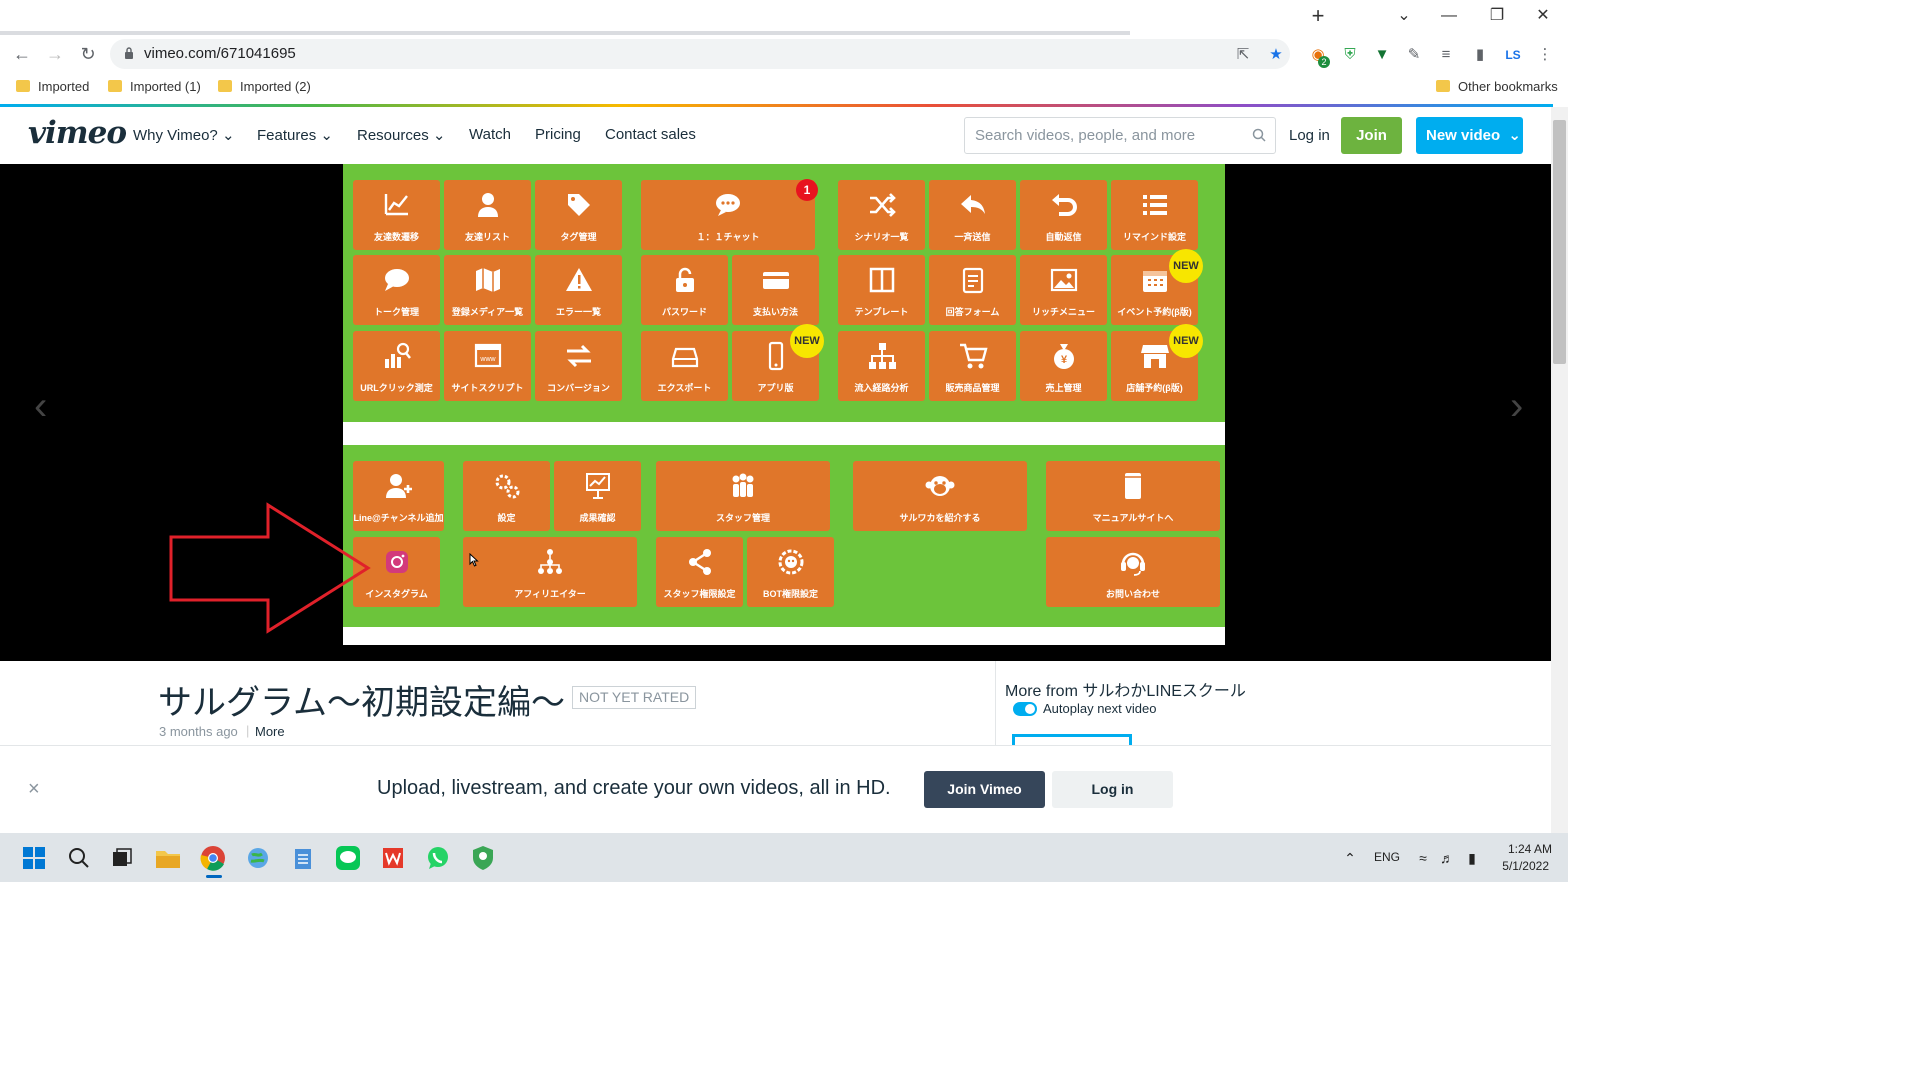  Describe the element at coordinates (1125, 689) in the screenshot. I see `more-from-heading: More from サルわかLINEスクール` at that location.